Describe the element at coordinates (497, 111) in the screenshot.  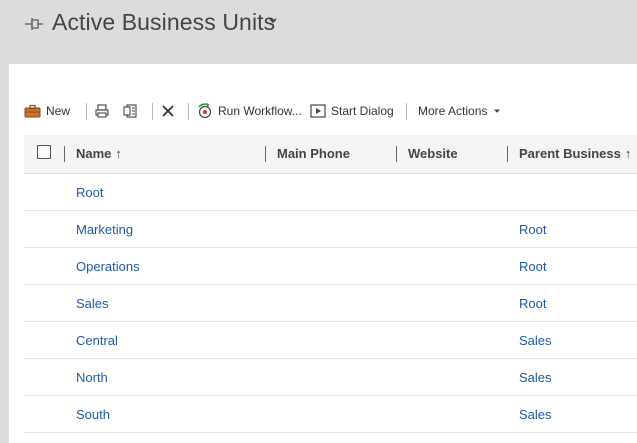
I see `dropdown-icon` at that location.